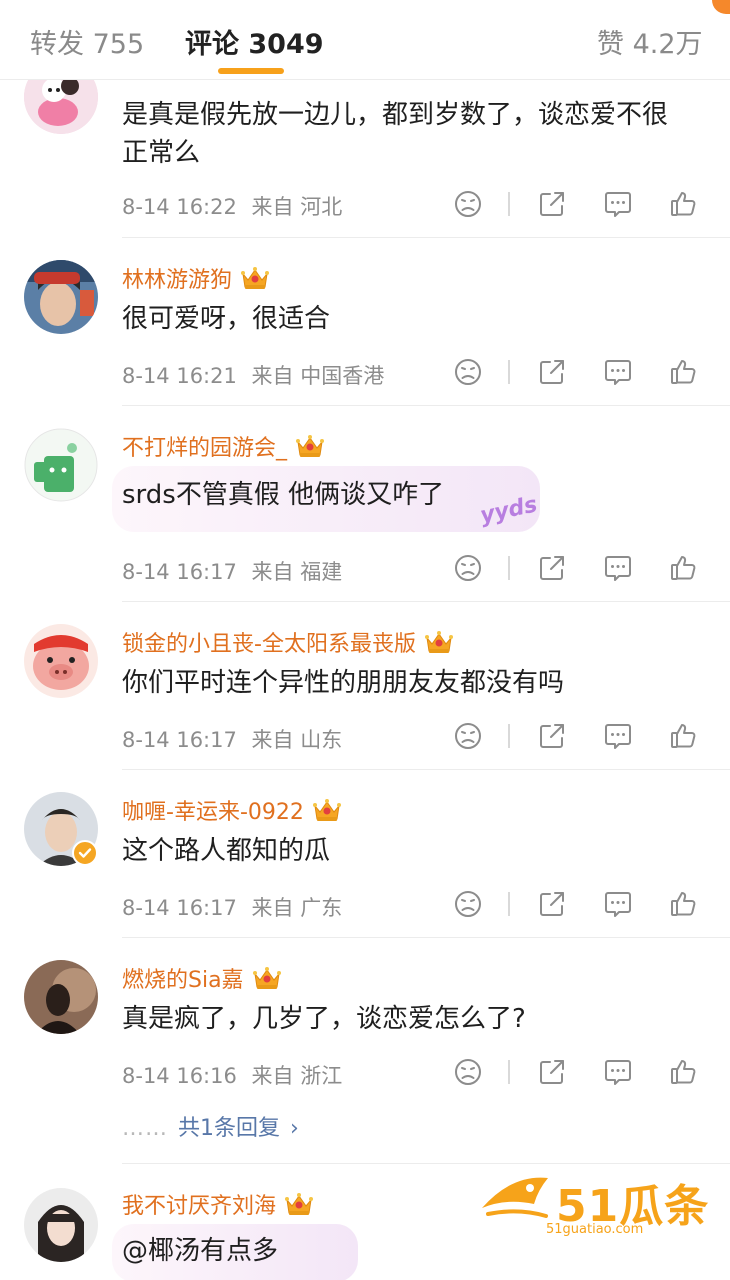  I want to click on comment-meta: 8-14 16:17 来自 广东, so click(232, 907).